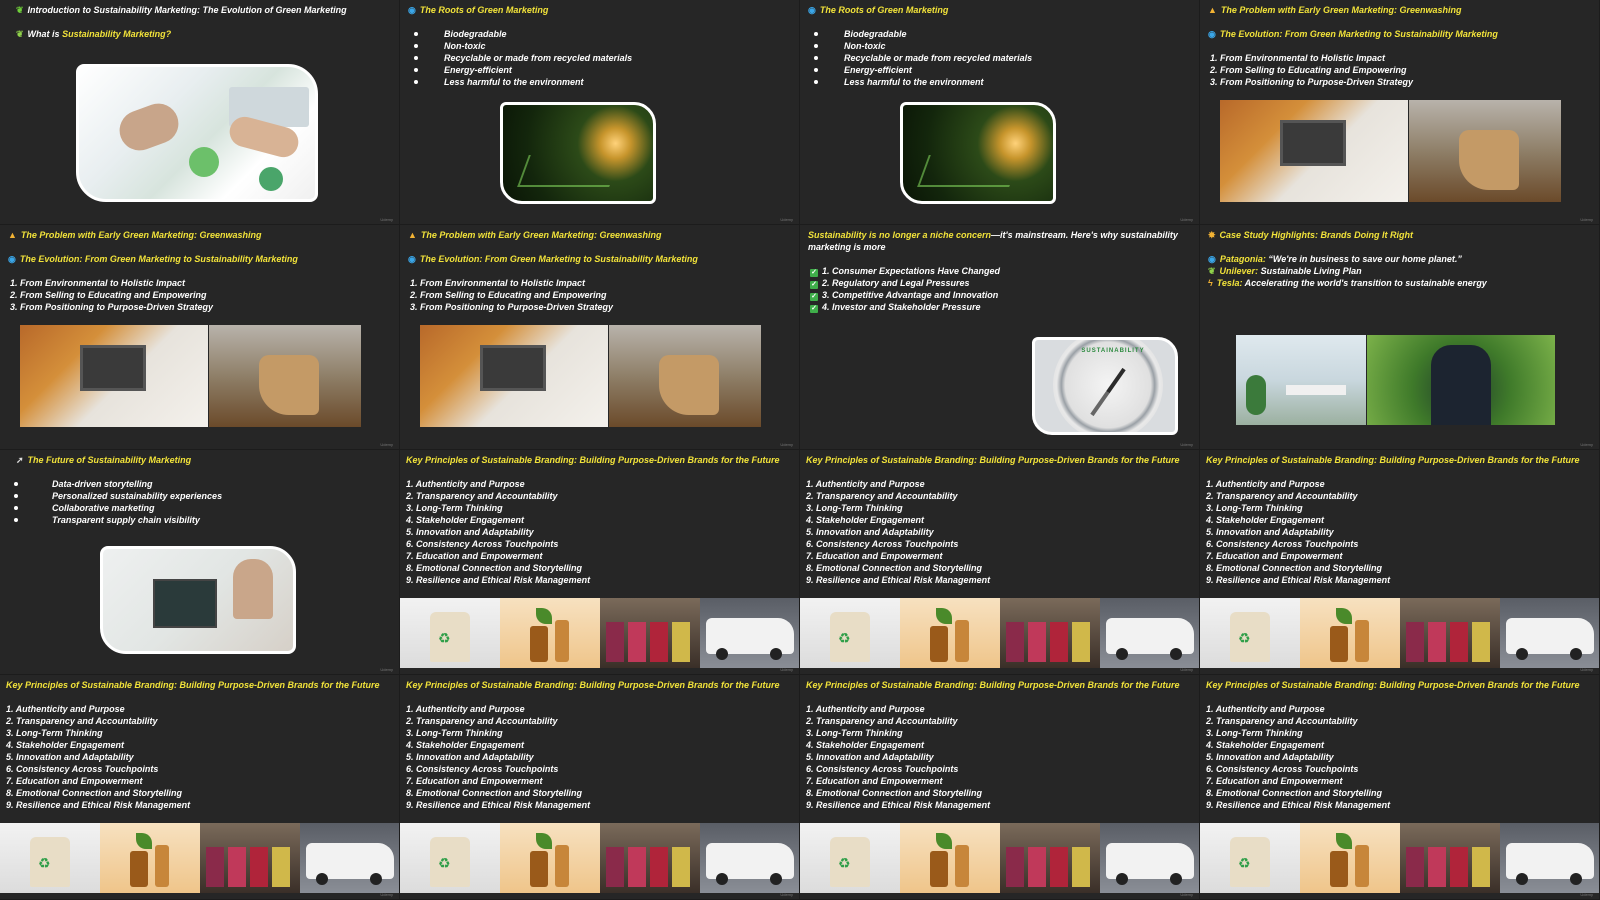 Image resolution: width=1600 pixels, height=900 pixels. I want to click on list-item: Biodegradable, so click(475, 34).